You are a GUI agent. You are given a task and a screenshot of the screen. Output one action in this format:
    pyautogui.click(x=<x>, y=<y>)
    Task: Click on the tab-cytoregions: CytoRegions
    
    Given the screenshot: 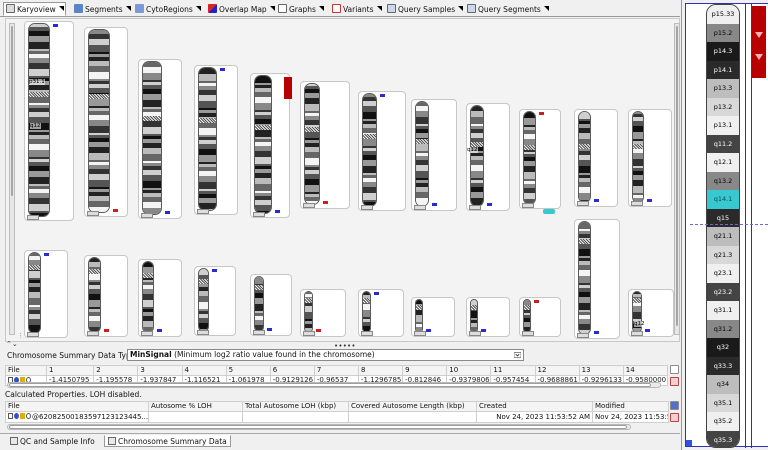 What is the action you would take?
    pyautogui.click(x=166, y=9)
    